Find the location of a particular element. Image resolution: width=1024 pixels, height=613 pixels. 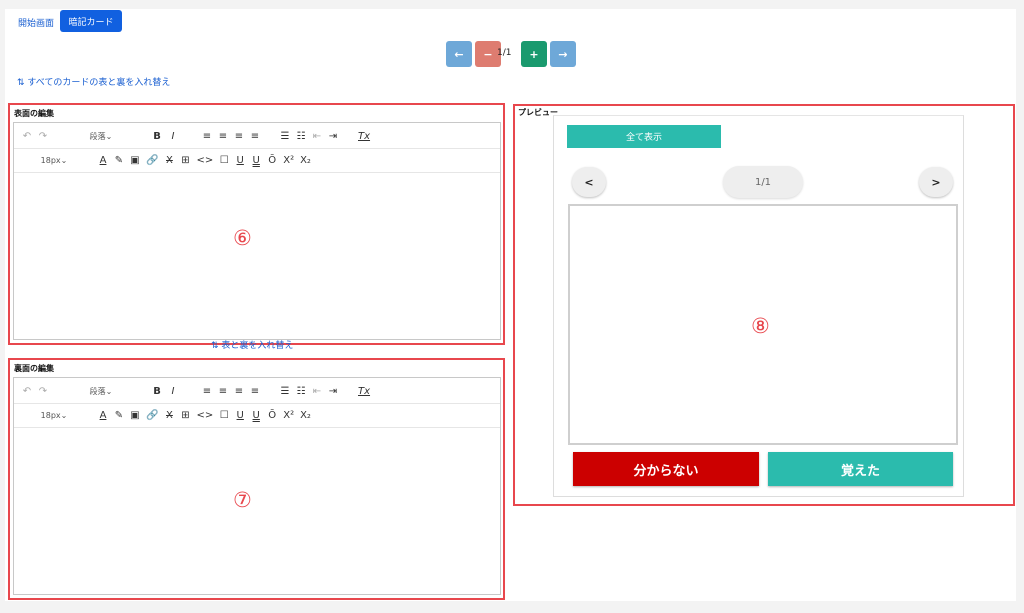

preview-title: プレビュー is located at coordinates (538, 112).